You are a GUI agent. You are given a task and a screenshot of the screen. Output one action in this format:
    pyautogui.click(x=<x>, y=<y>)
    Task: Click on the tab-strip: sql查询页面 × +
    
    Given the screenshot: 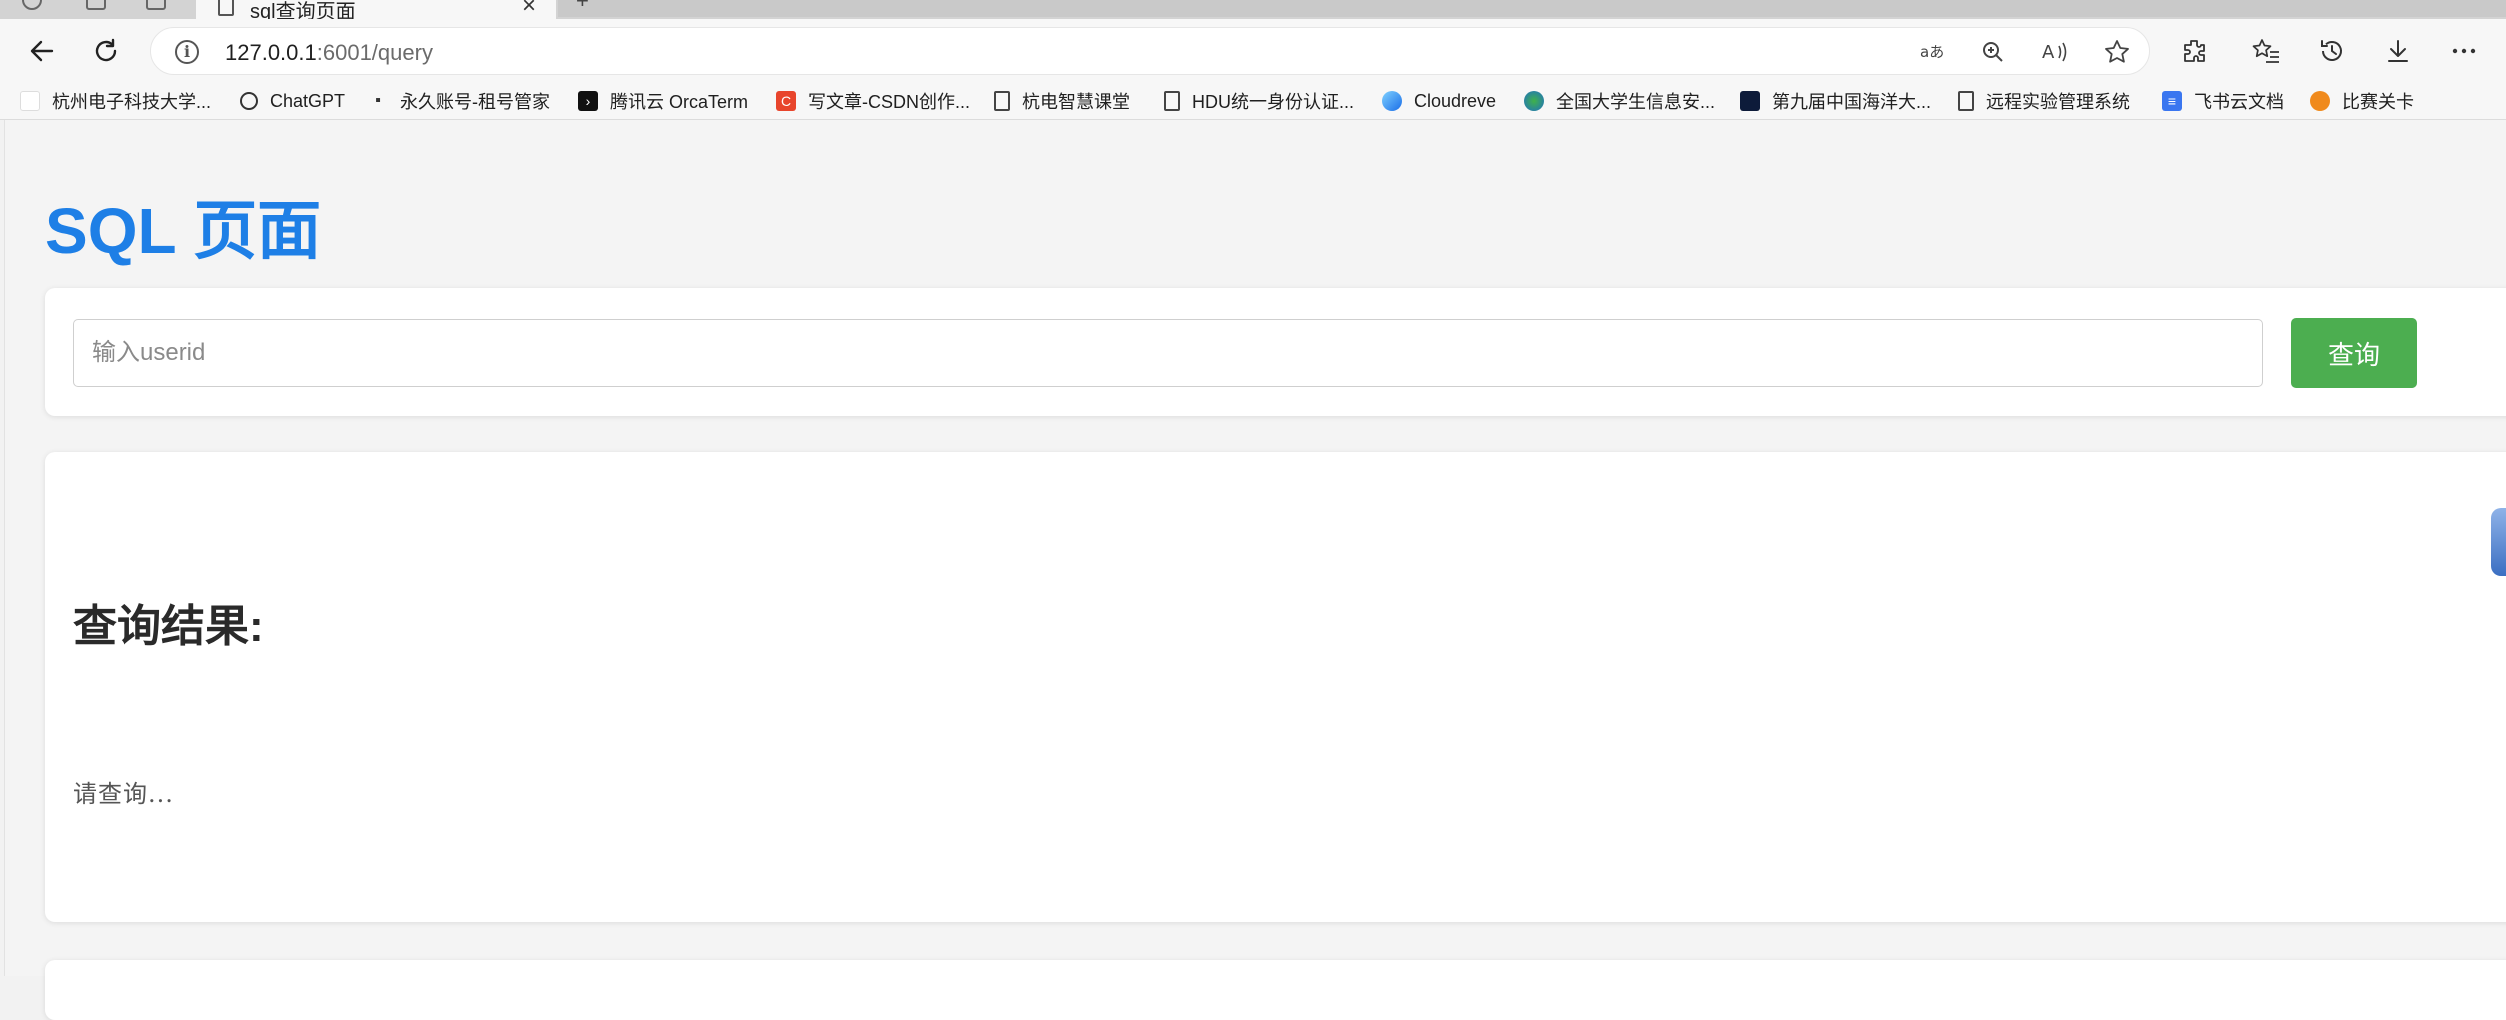 What is the action you would take?
    pyautogui.click(x=1253, y=9)
    